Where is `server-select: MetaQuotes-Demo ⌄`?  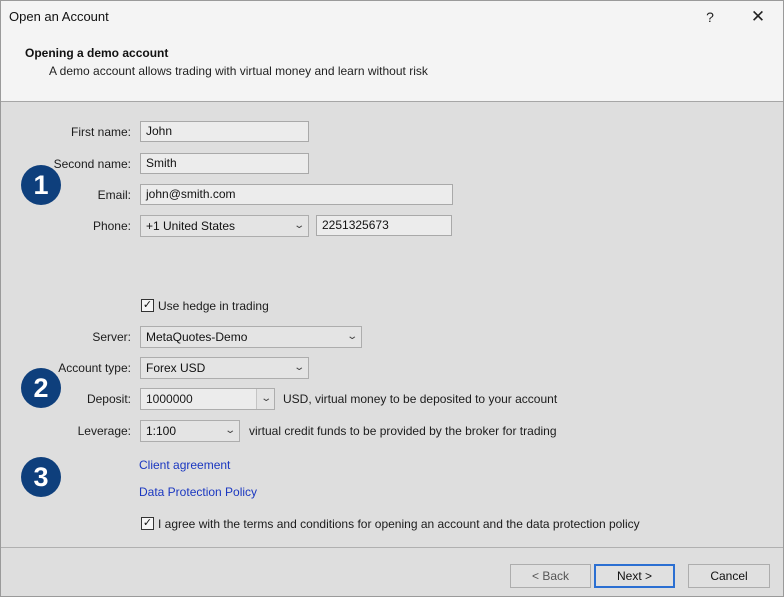 server-select: MetaQuotes-Demo ⌄ is located at coordinates (251, 337).